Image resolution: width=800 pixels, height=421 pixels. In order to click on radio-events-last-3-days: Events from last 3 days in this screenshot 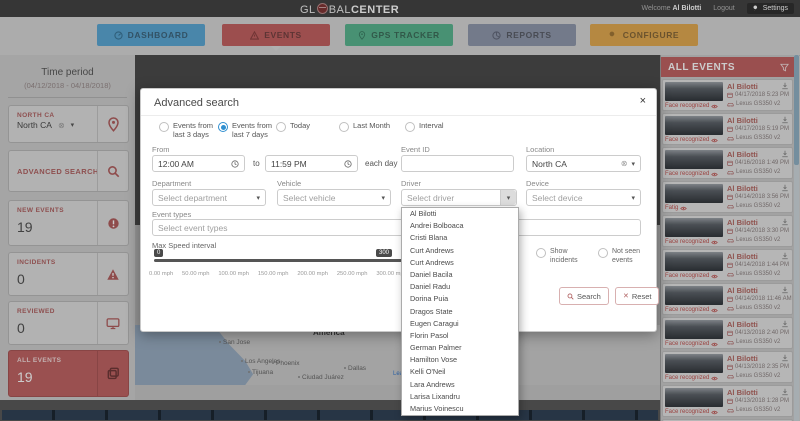, I will do `click(190, 130)`.